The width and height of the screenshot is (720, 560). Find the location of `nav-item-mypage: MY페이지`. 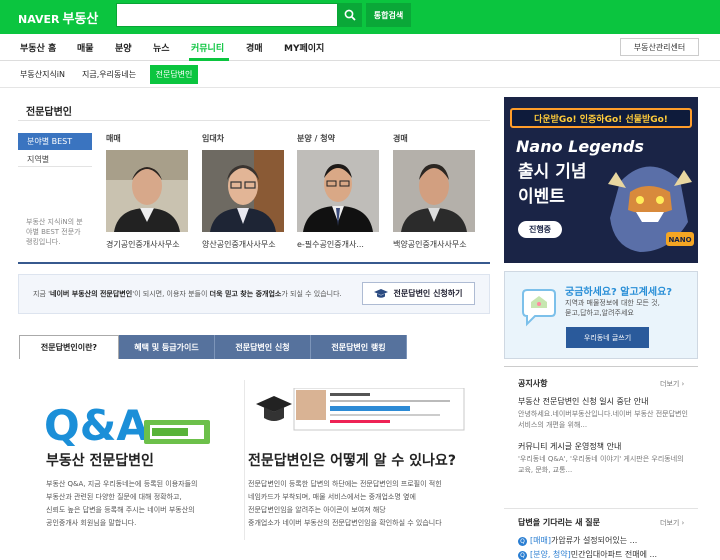

nav-item-mypage: MY페이지 is located at coordinates (304, 47).